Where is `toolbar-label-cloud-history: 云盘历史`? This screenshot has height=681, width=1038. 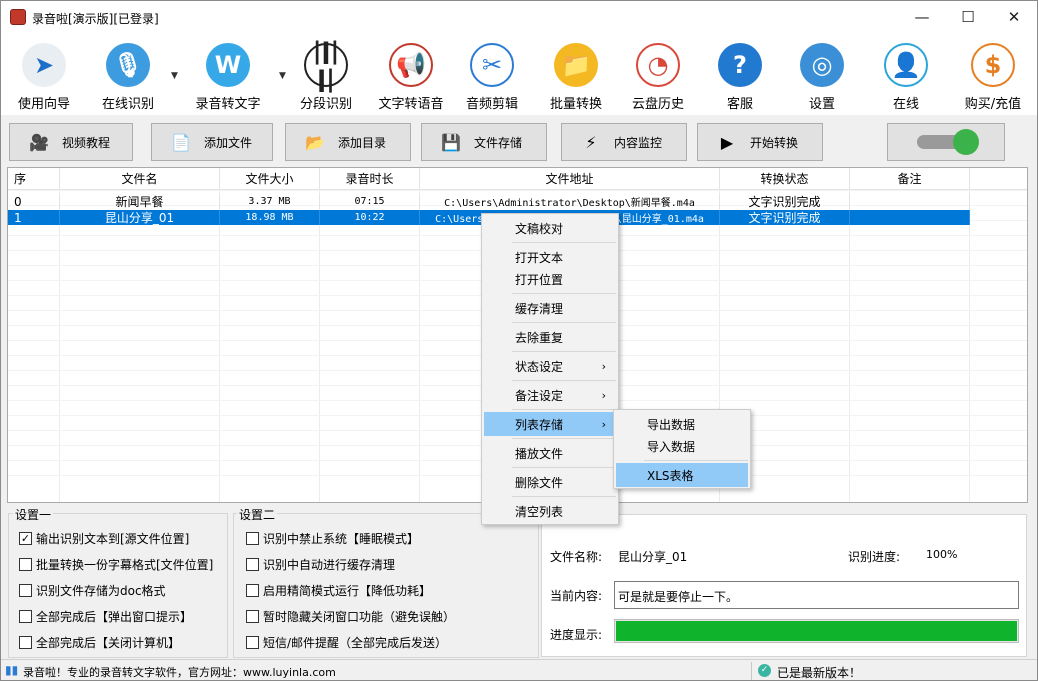
toolbar-label-cloud-history: 云盘历史 is located at coordinates (657, 104).